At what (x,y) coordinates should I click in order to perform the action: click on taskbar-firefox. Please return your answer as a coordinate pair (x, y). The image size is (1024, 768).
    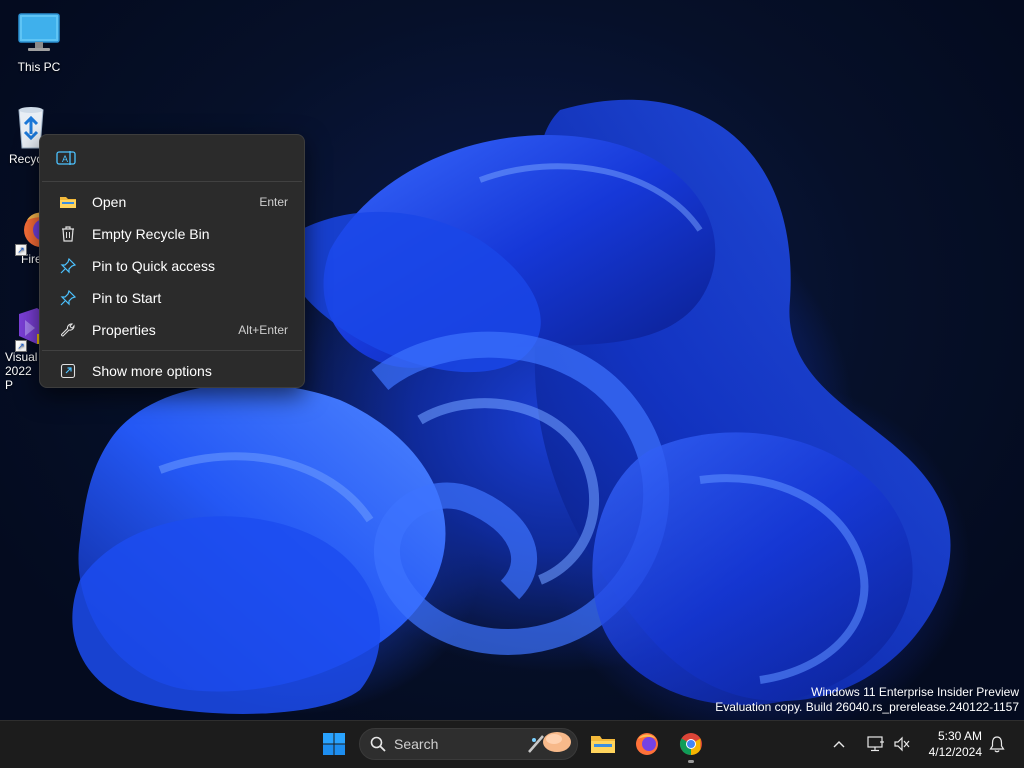
    Looking at the image, I should click on (647, 744).